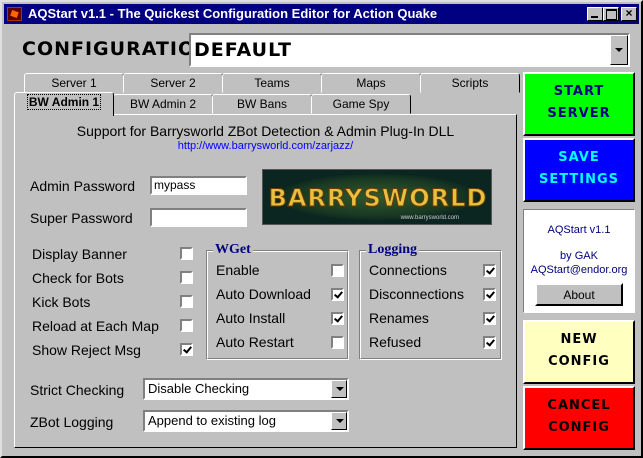 The width and height of the screenshot is (643, 458). Describe the element at coordinates (408, 270) in the screenshot. I see `connections-label: Connections` at that location.